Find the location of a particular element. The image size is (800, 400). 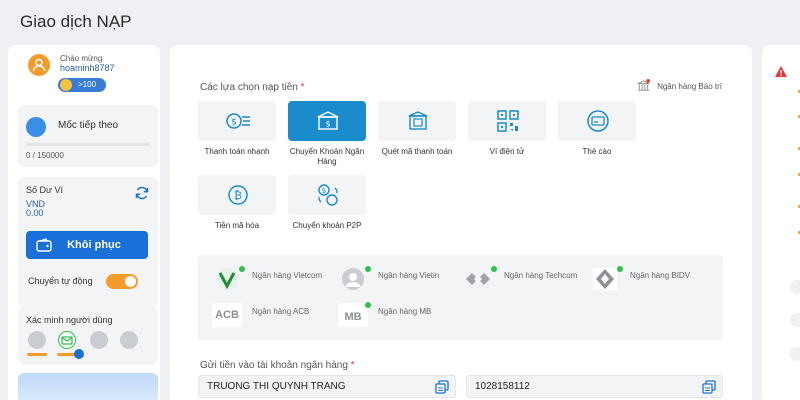

coin-icon is located at coordinates (36, 127).